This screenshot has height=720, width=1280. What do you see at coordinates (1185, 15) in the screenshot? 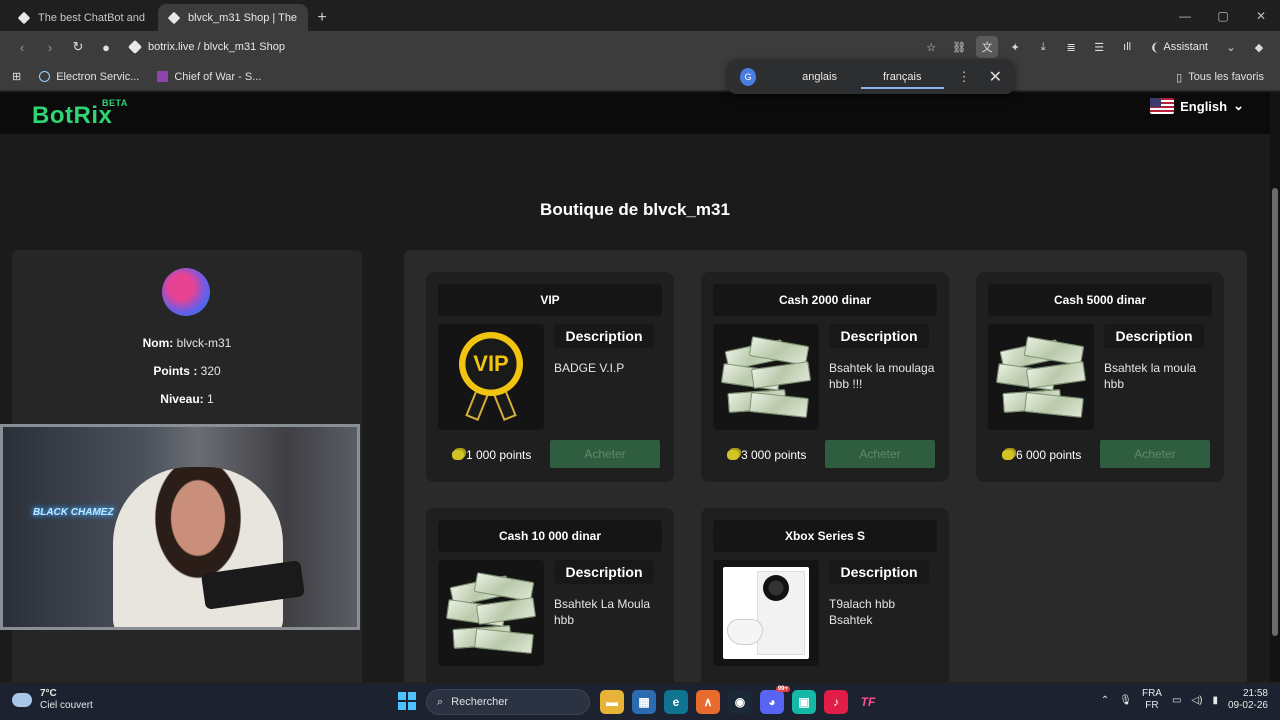
I see `minimize-icon: —` at bounding box center [1185, 15].